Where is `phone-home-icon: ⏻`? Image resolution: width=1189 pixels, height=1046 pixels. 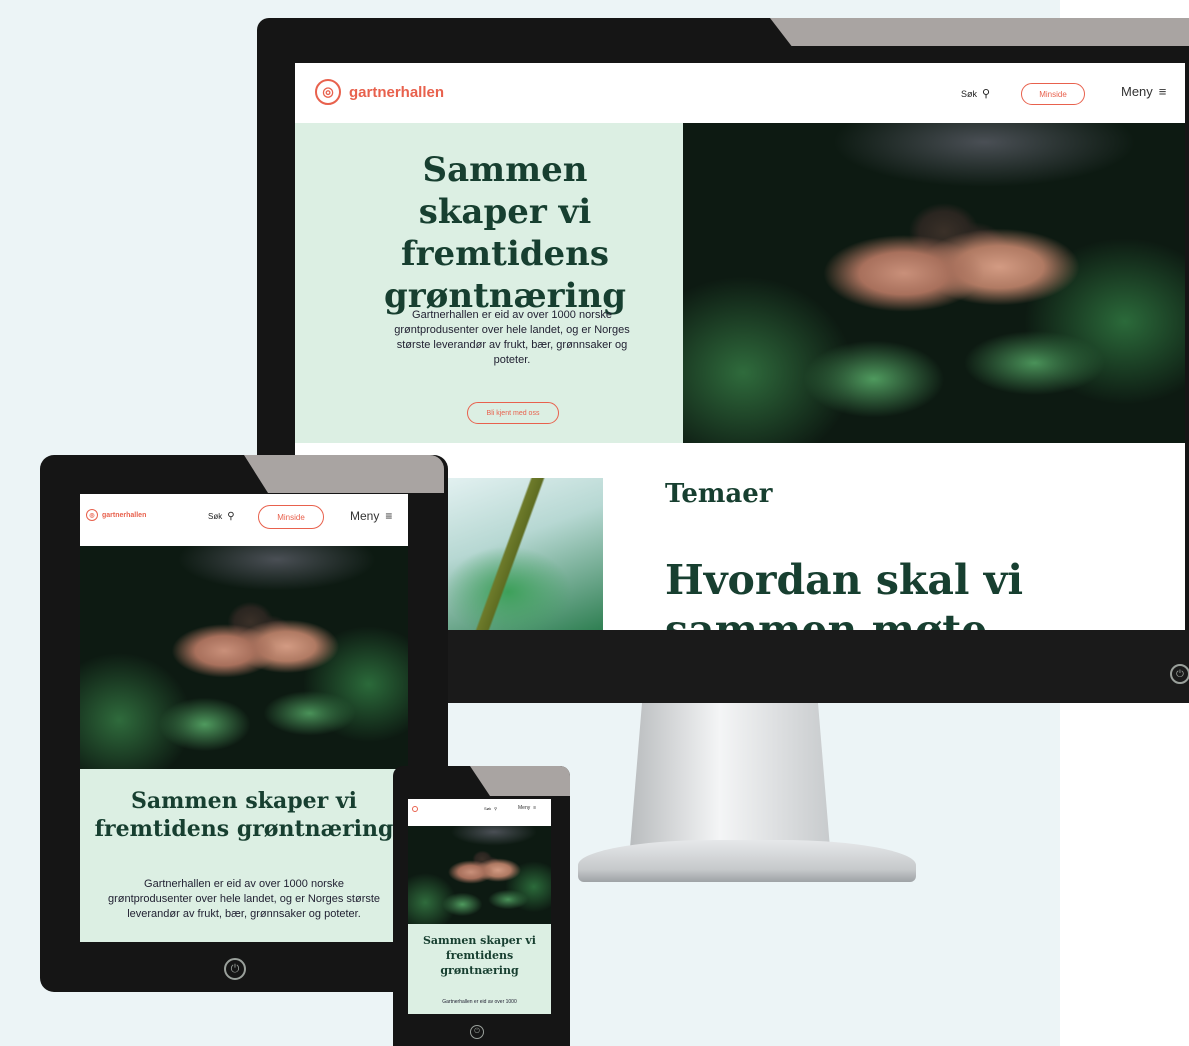 phone-home-icon: ⏻ is located at coordinates (477, 1032).